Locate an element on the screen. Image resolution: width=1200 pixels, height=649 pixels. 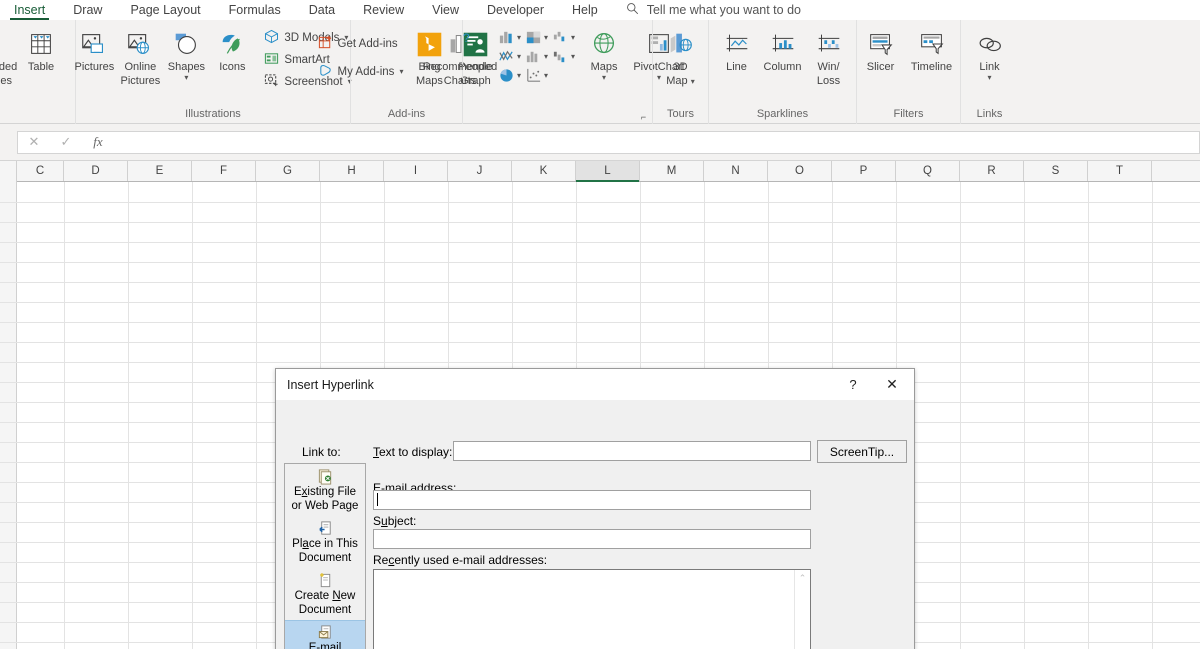
column-header-Q: Q is located at coordinates (928, 171).